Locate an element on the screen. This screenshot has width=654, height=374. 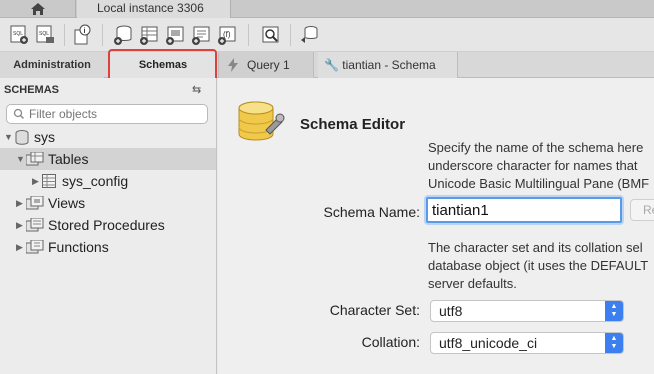
tree-item-stored-procedures: ▶ Stored Procedures is located at coordinates (108, 225).